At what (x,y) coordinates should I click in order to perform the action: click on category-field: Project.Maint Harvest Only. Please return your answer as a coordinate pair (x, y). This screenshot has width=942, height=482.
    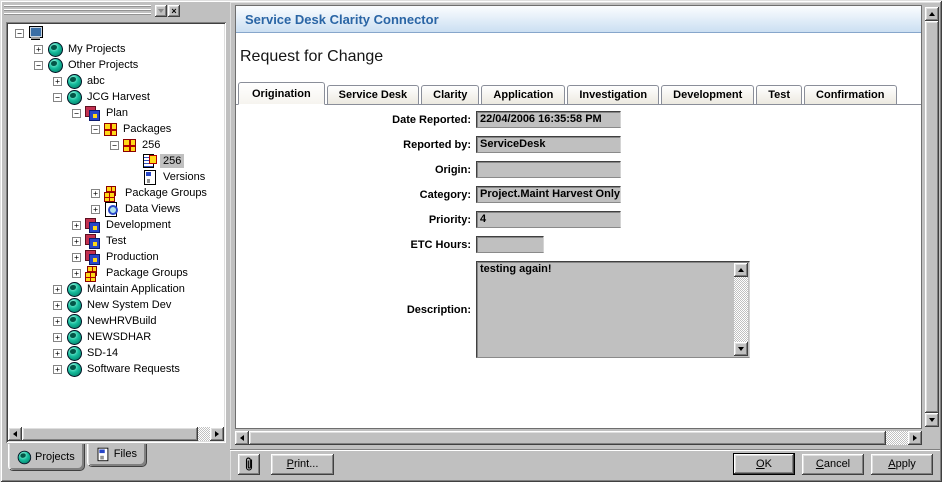
    Looking at the image, I should click on (548, 194).